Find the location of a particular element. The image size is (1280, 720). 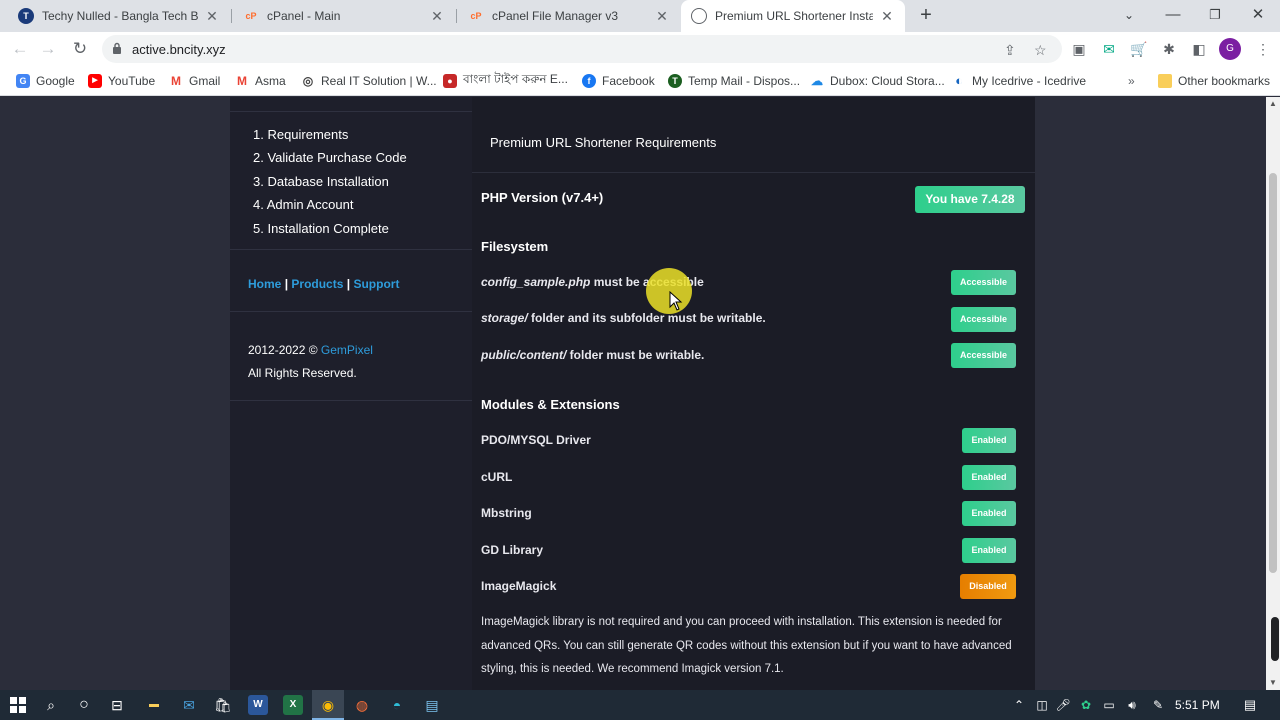

bookmark-facebook: f Facebook is located at coordinates (618, 81).